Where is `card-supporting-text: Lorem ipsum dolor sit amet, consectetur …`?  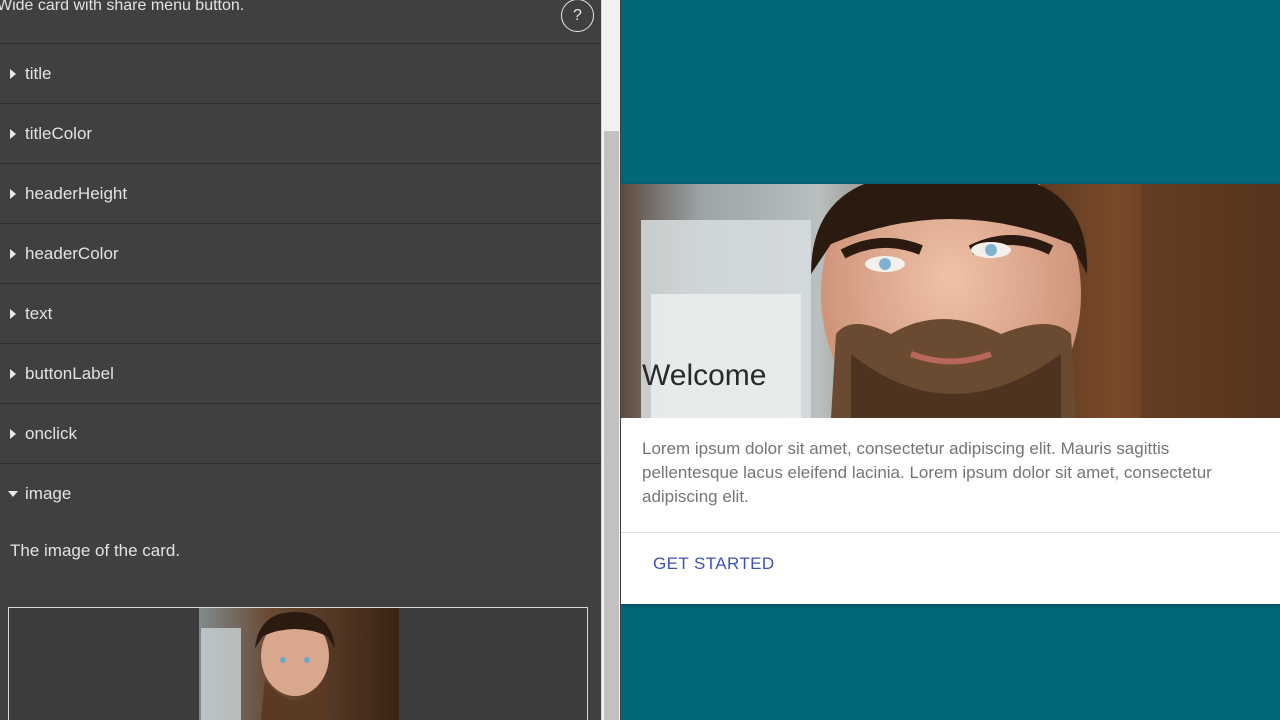
card-supporting-text: Lorem ipsum dolor sit amet, consectetur … is located at coordinates (927, 472).